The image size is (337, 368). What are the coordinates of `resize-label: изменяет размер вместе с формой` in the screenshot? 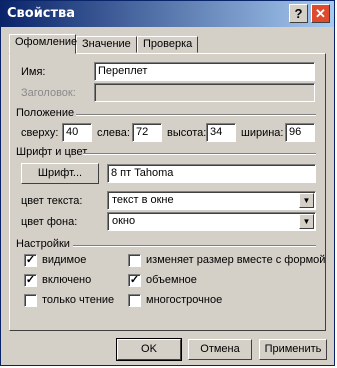 It's located at (236, 260).